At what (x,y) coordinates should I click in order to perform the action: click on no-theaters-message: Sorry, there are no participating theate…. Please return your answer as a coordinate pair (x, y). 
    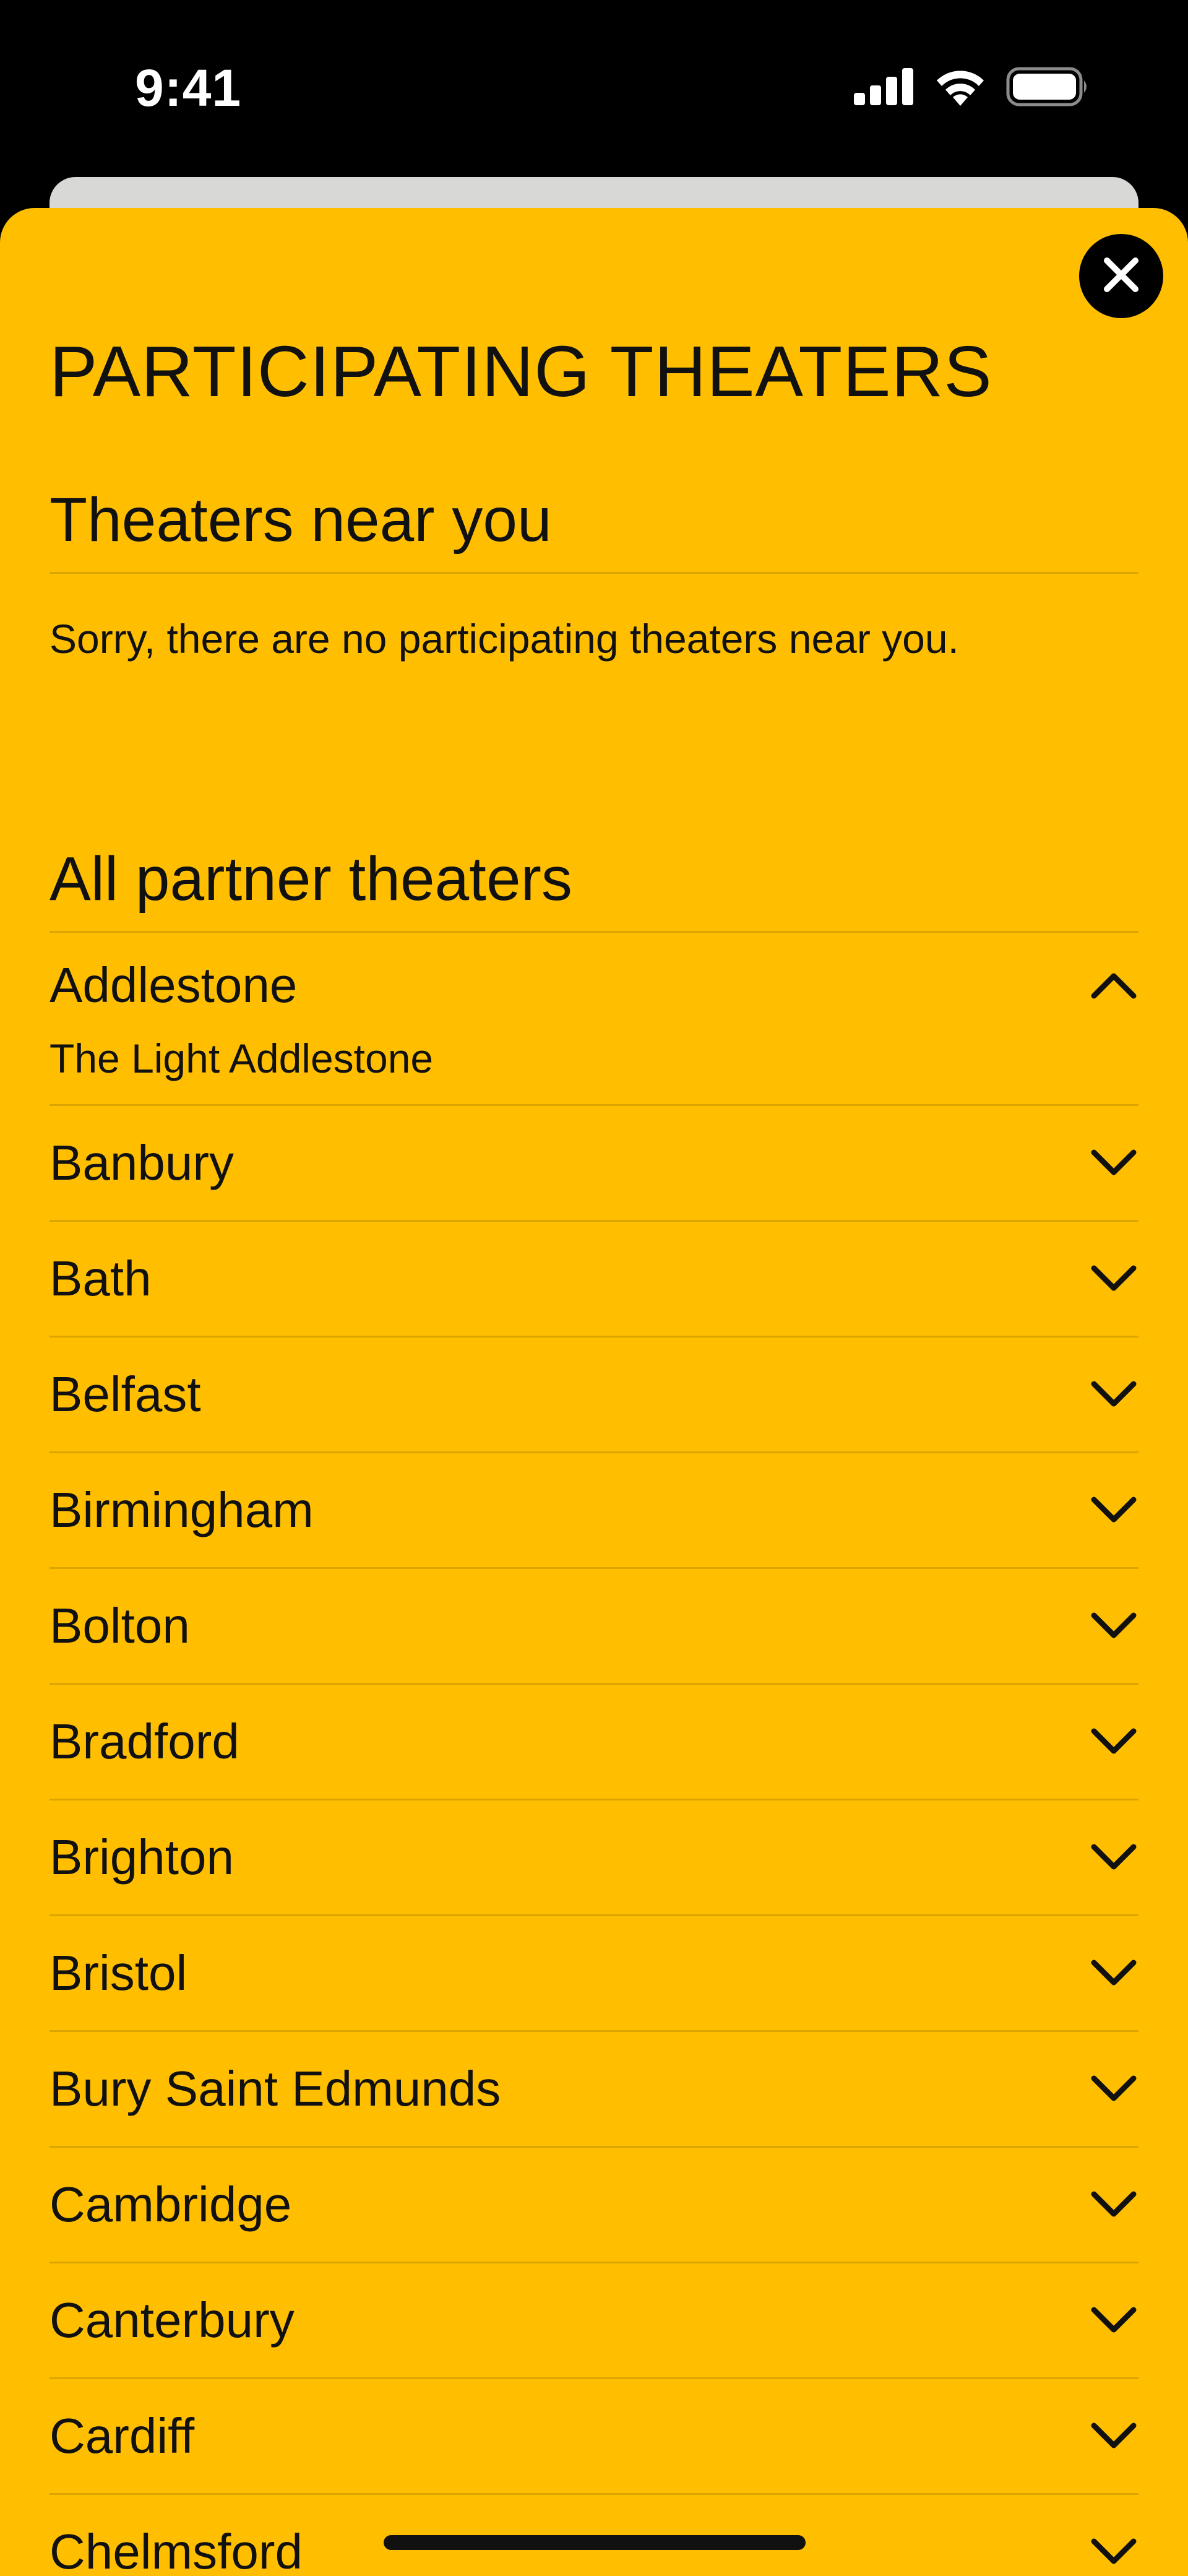
    Looking at the image, I should click on (504, 639).